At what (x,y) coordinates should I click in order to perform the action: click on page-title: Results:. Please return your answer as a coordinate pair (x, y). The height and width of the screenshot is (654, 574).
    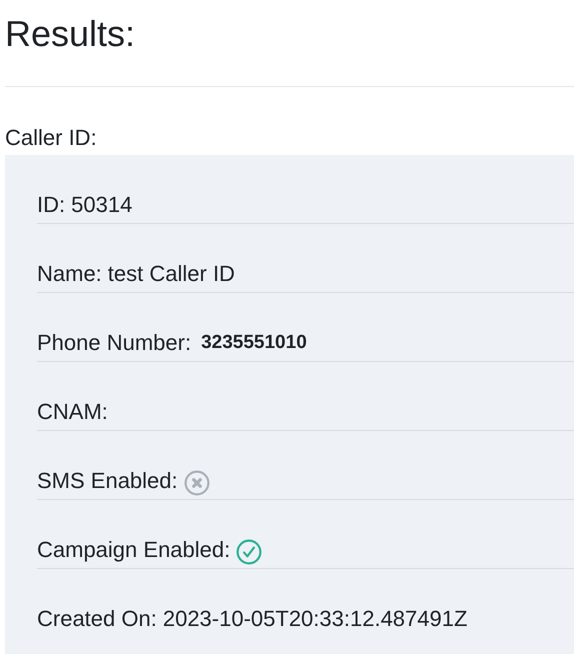
    Looking at the image, I should click on (70, 34).